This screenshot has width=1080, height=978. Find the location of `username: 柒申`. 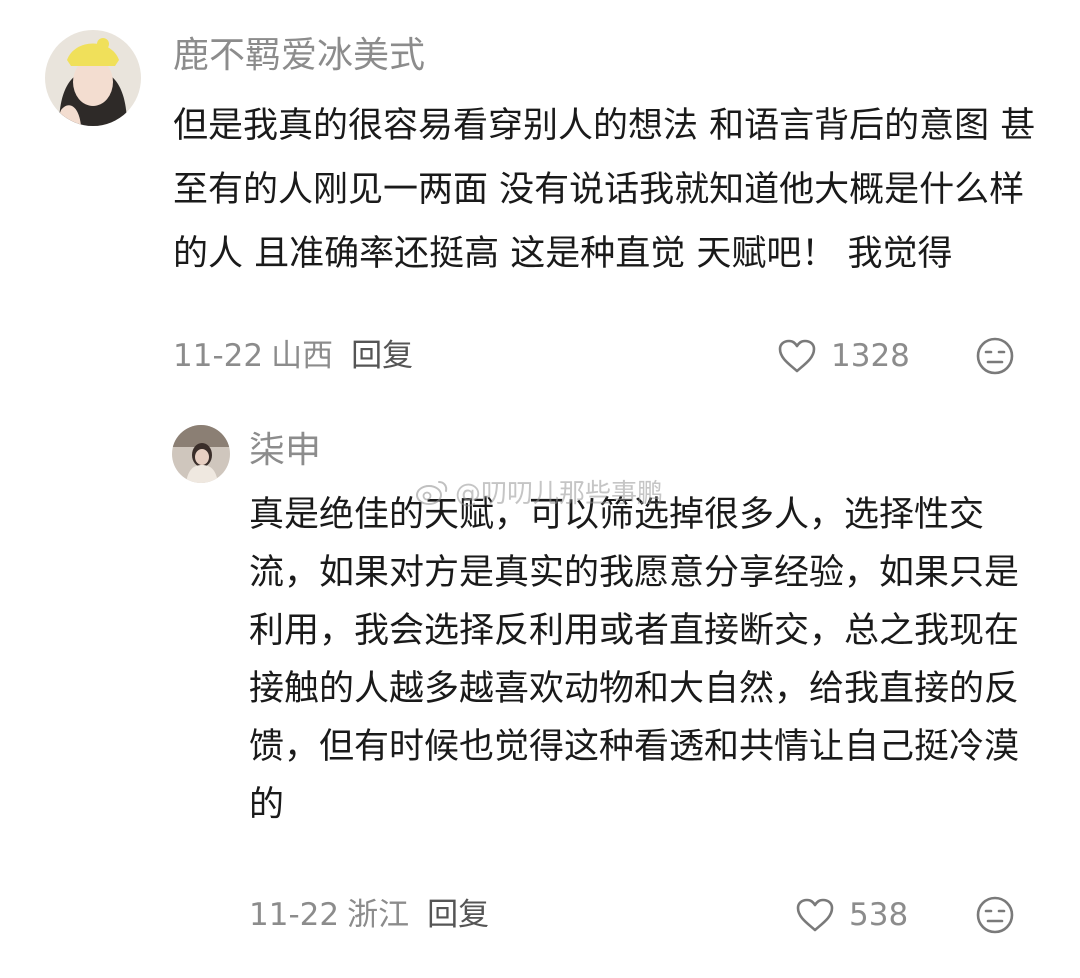

username: 柒申 is located at coordinates (285, 451).